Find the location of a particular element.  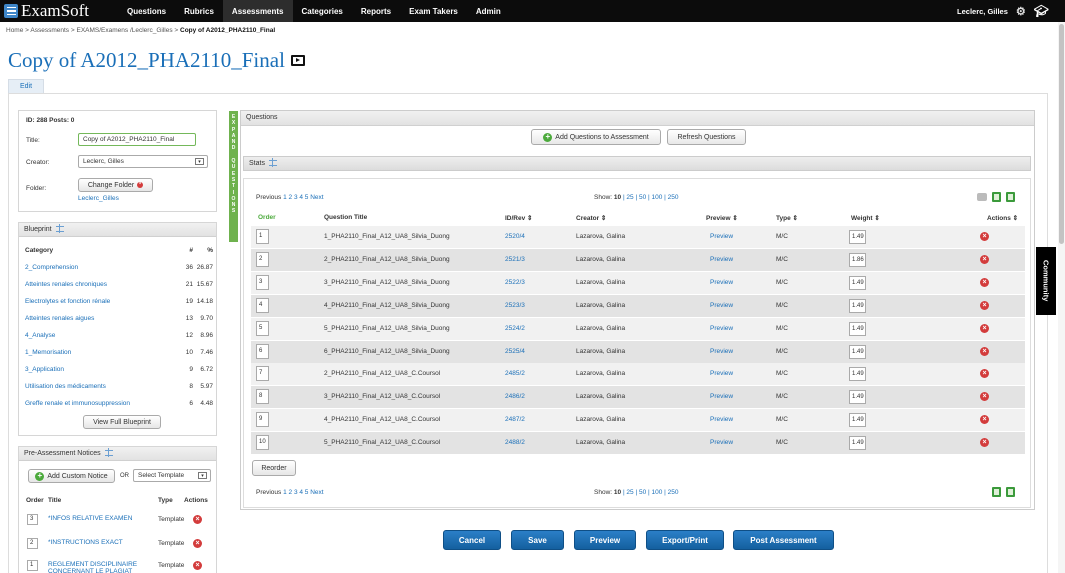

notice-title-link: *INFOS RELATIVE EXAMEN is located at coordinates (100, 518).